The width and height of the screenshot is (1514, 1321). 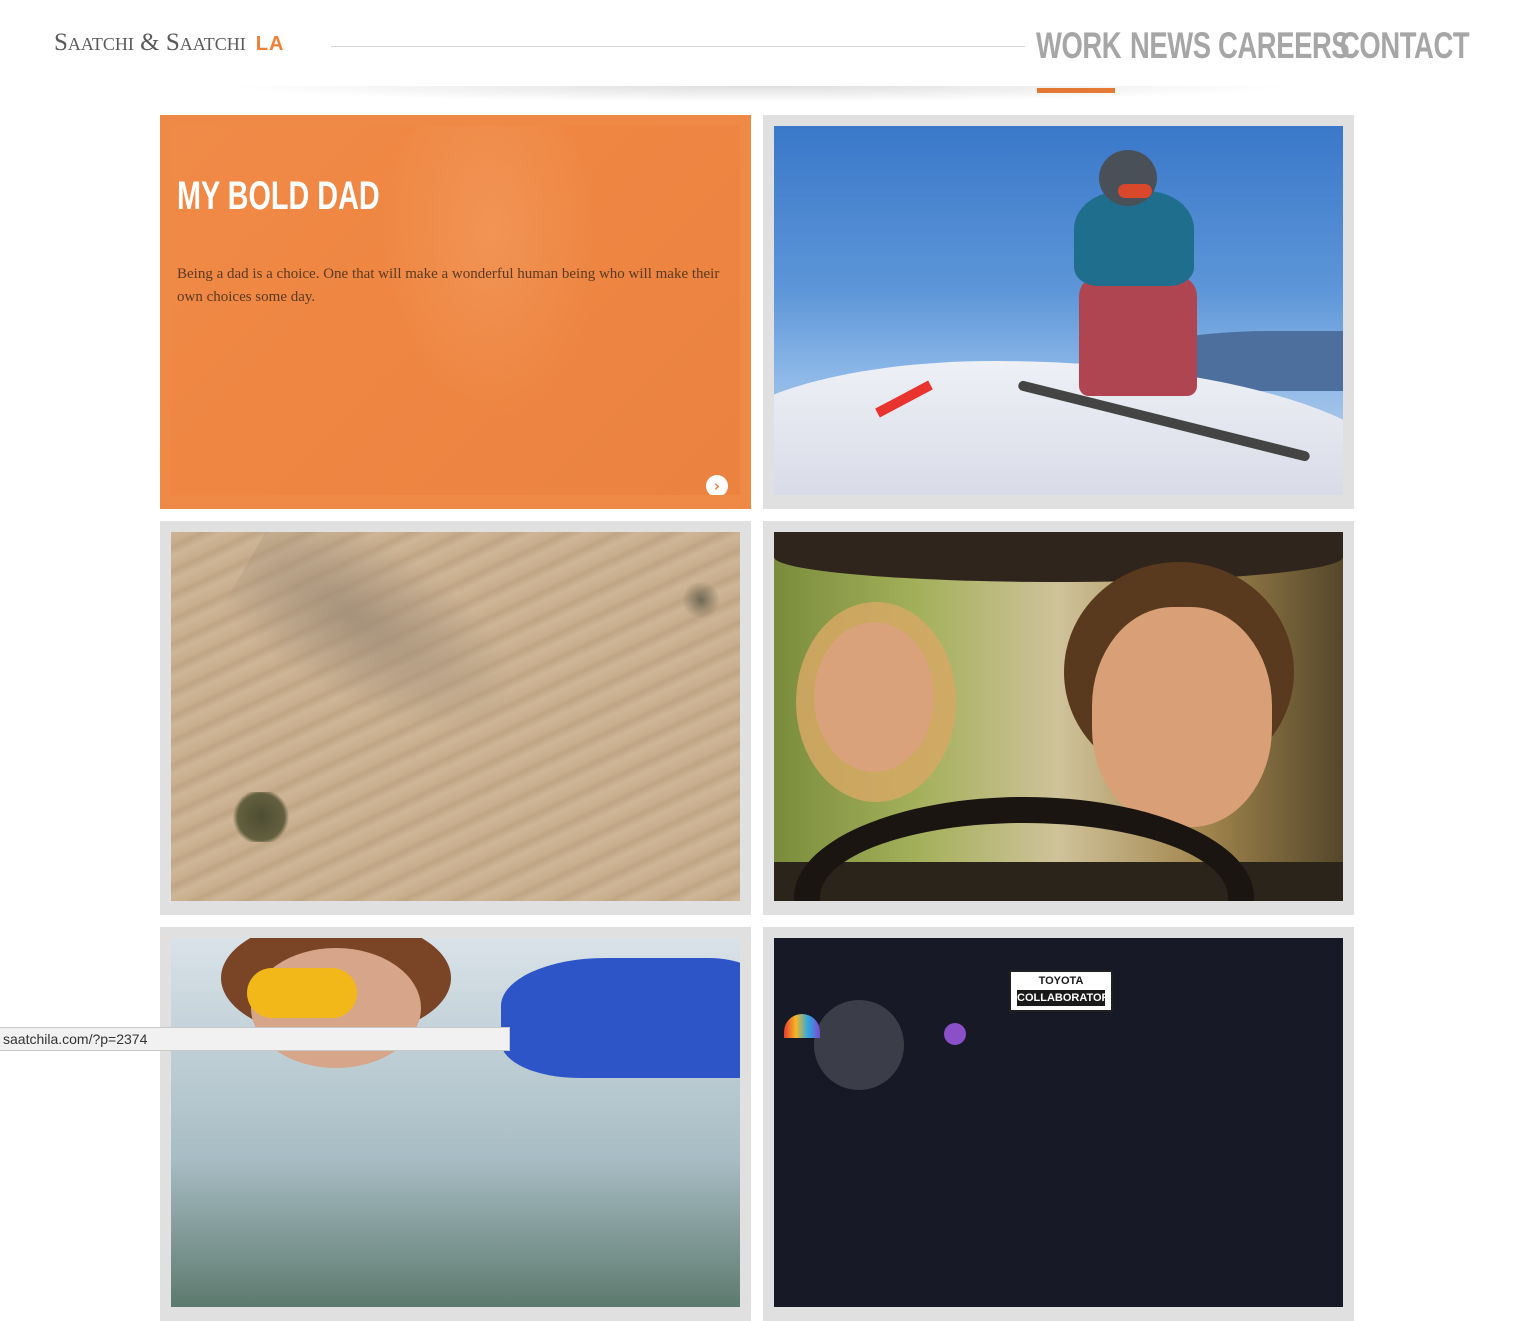 What do you see at coordinates (620, 1018) in the screenshot?
I see `blue-object` at bounding box center [620, 1018].